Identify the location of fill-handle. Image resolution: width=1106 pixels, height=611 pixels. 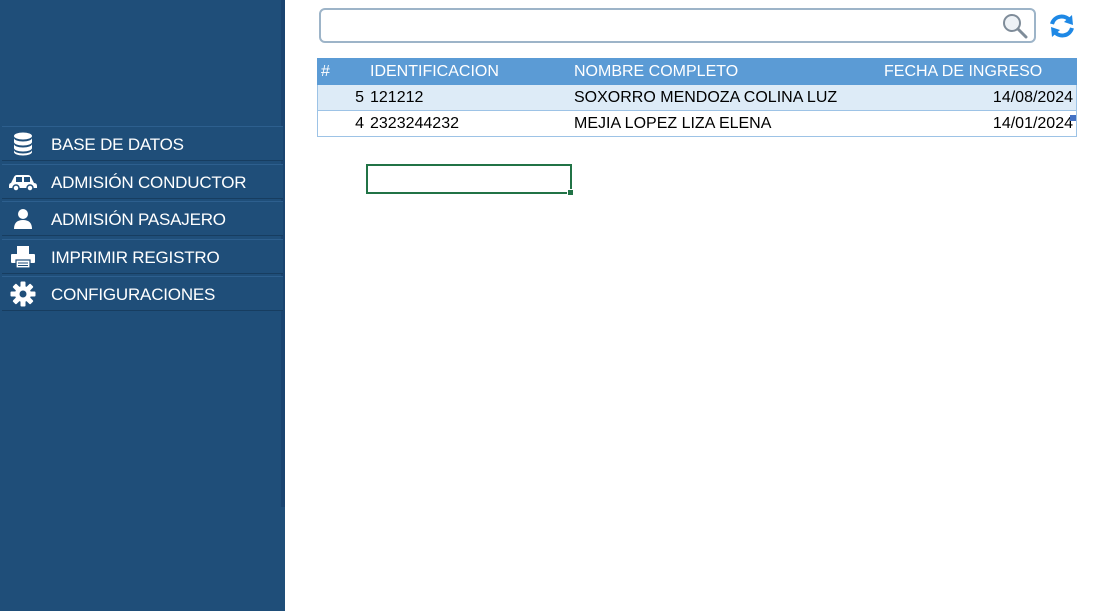
(570, 192).